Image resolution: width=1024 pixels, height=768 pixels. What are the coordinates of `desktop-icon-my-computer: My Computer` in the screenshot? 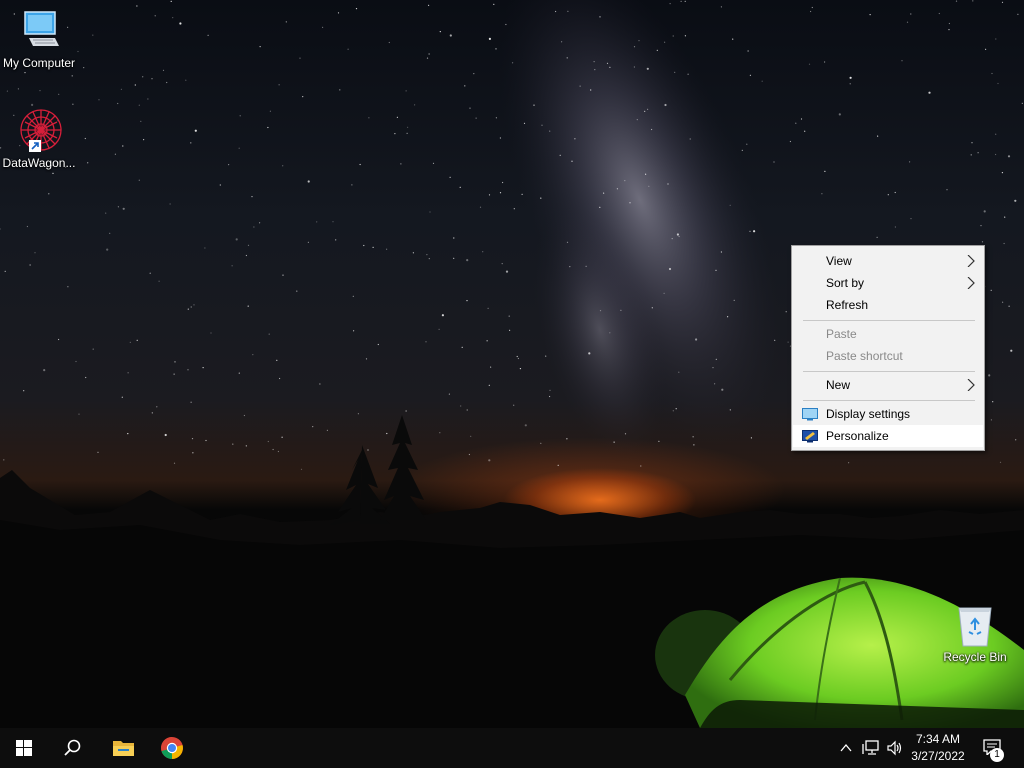 It's located at (39, 39).